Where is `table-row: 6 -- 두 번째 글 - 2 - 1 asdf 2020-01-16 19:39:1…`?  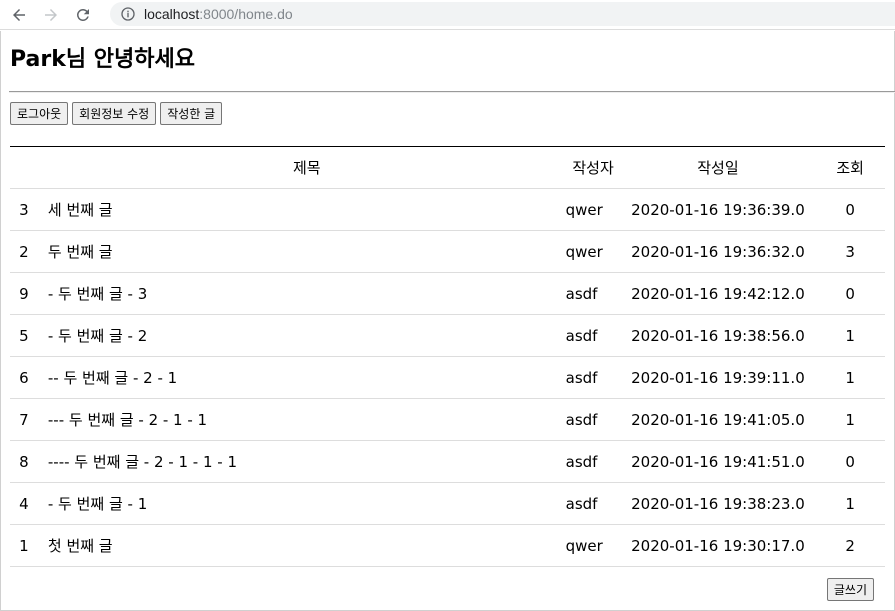 table-row: 6 -- 두 번째 글 - 2 - 1 asdf 2020-01-16 19:39:1… is located at coordinates (447, 377).